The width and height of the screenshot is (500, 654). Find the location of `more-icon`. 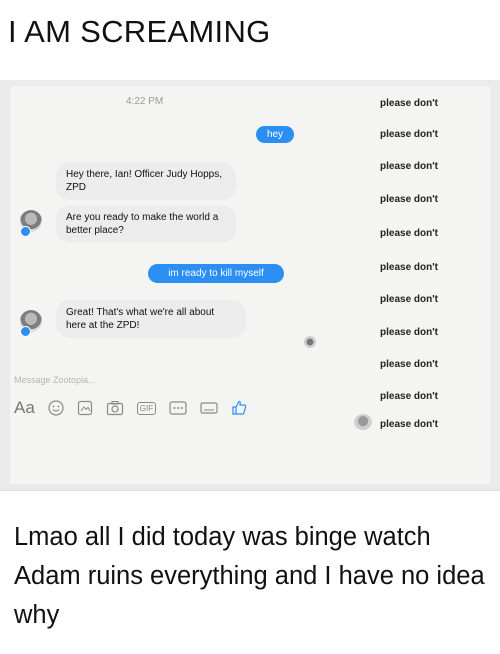

more-icon is located at coordinates (178, 408).